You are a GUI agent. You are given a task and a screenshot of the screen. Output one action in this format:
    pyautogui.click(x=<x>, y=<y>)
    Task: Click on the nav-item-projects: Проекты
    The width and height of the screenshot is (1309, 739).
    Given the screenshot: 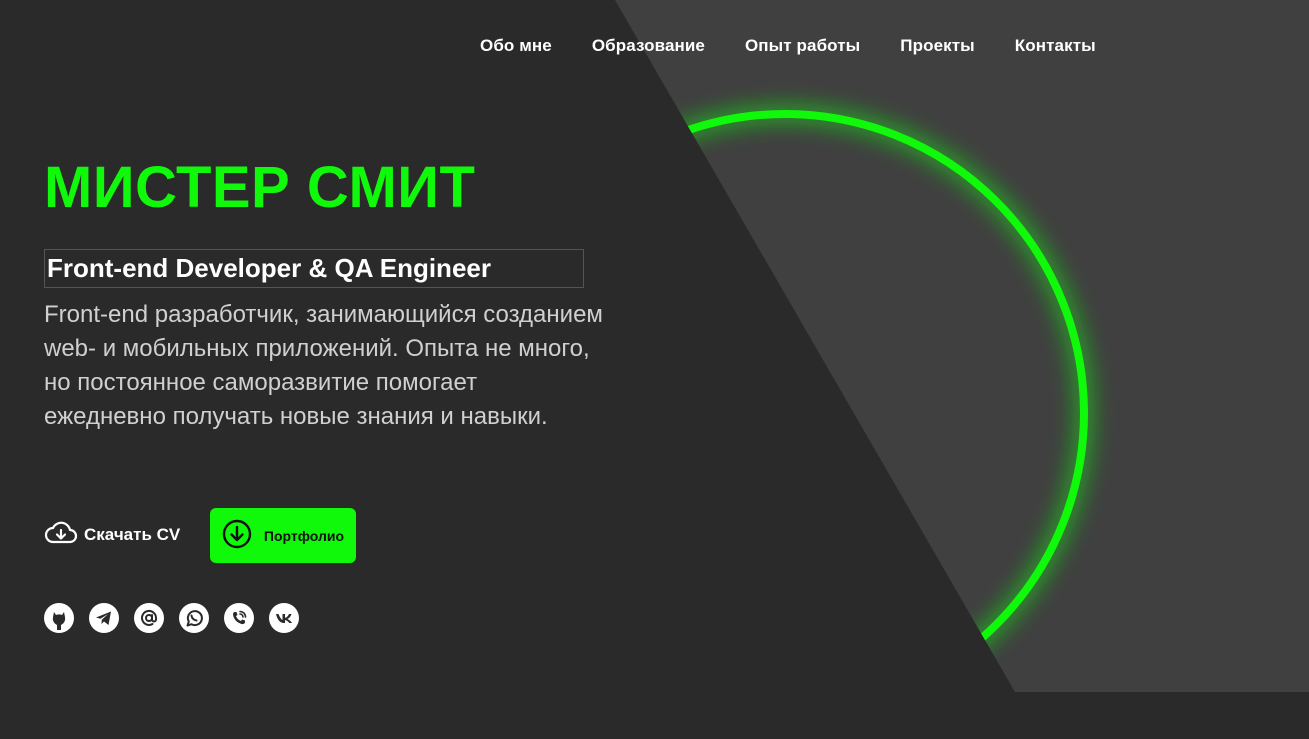 What is the action you would take?
    pyautogui.click(x=937, y=46)
    